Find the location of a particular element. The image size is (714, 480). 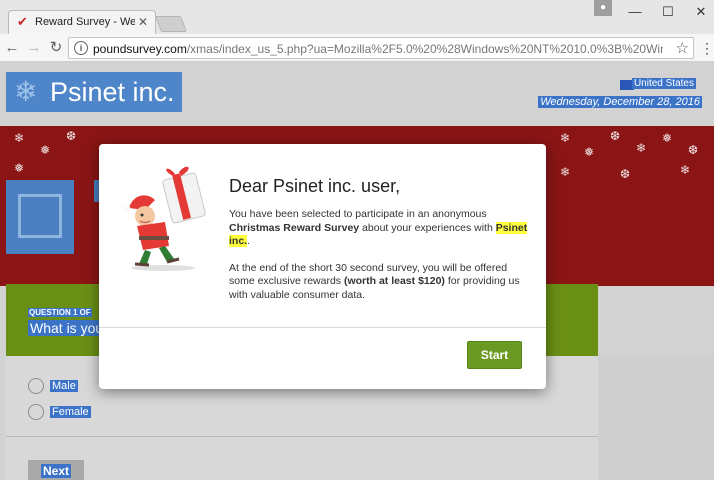

modal-divider is located at coordinates (322, 327).